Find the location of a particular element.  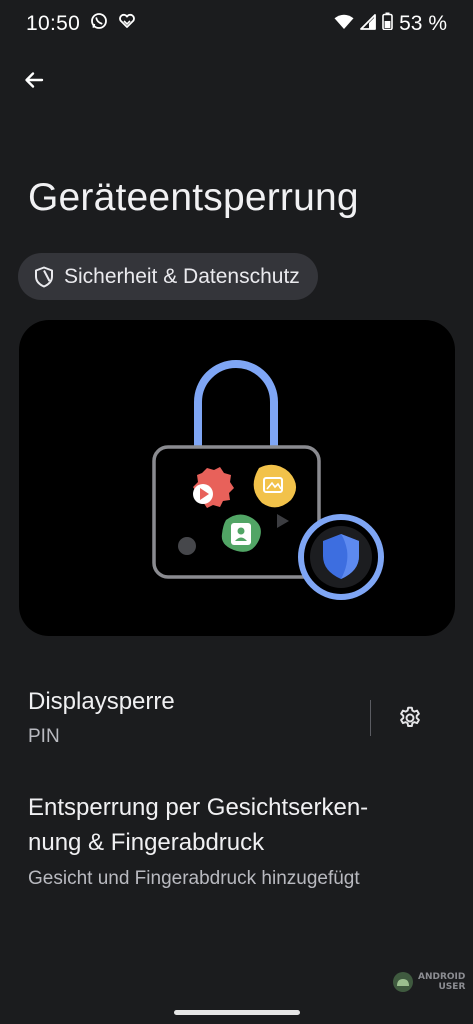

arrow-back-icon is located at coordinates (34, 80).